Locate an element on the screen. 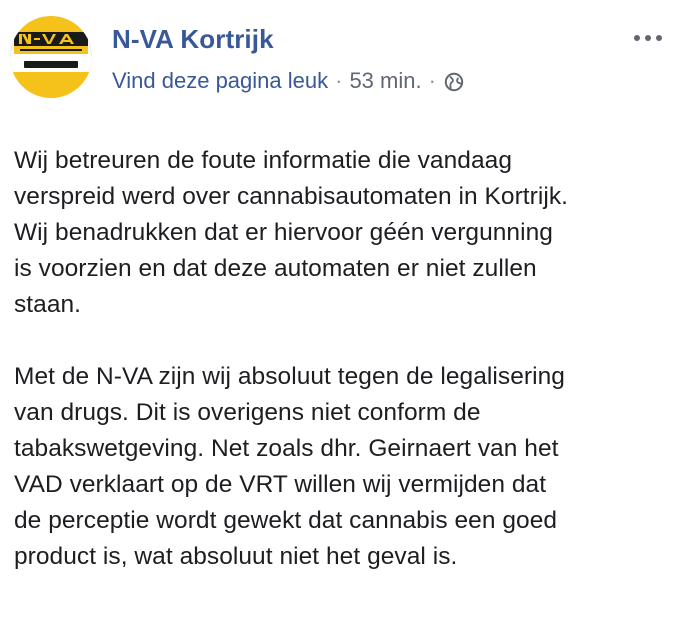  nva-logo is located at coordinates (51, 57).